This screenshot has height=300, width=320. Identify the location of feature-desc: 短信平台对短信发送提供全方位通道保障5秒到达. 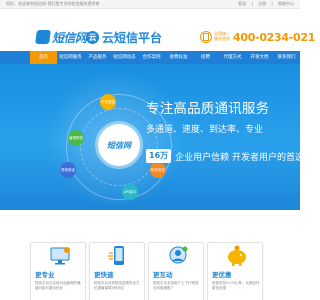
(117, 285).